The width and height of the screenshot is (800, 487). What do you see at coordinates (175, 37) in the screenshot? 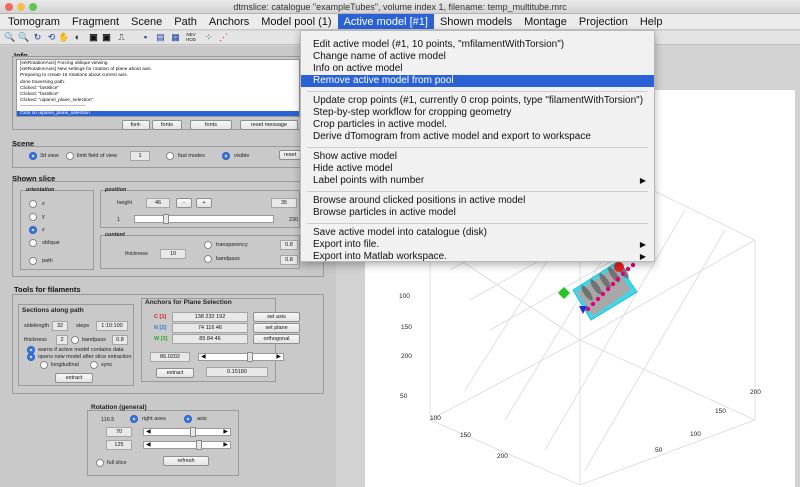
I see `data-icon: ▦` at bounding box center [175, 37].